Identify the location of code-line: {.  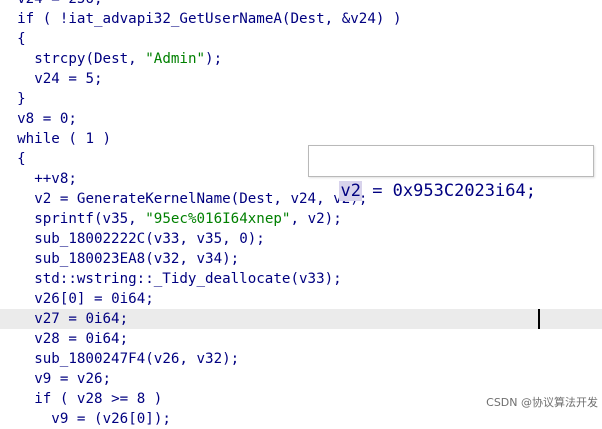
(301, 39).